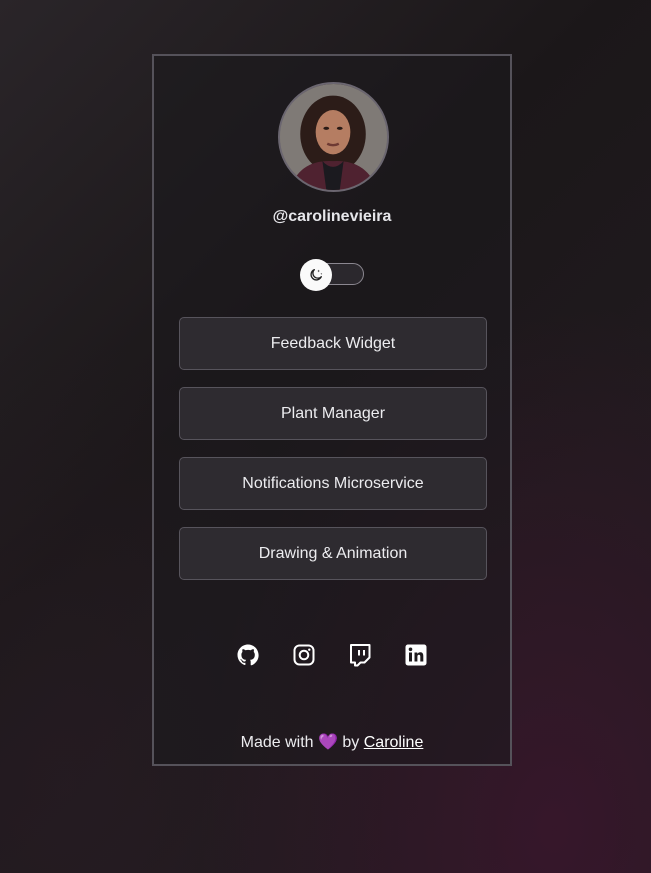 This screenshot has height=873, width=651. I want to click on avatar-image, so click(333, 137).